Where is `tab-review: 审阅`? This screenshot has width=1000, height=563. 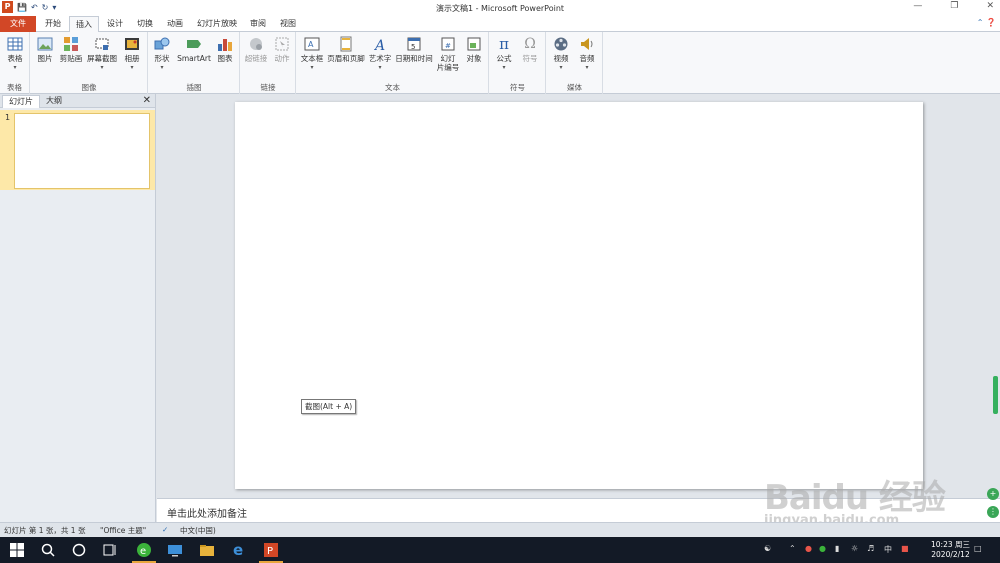
tab-review: 审阅 is located at coordinates (258, 24).